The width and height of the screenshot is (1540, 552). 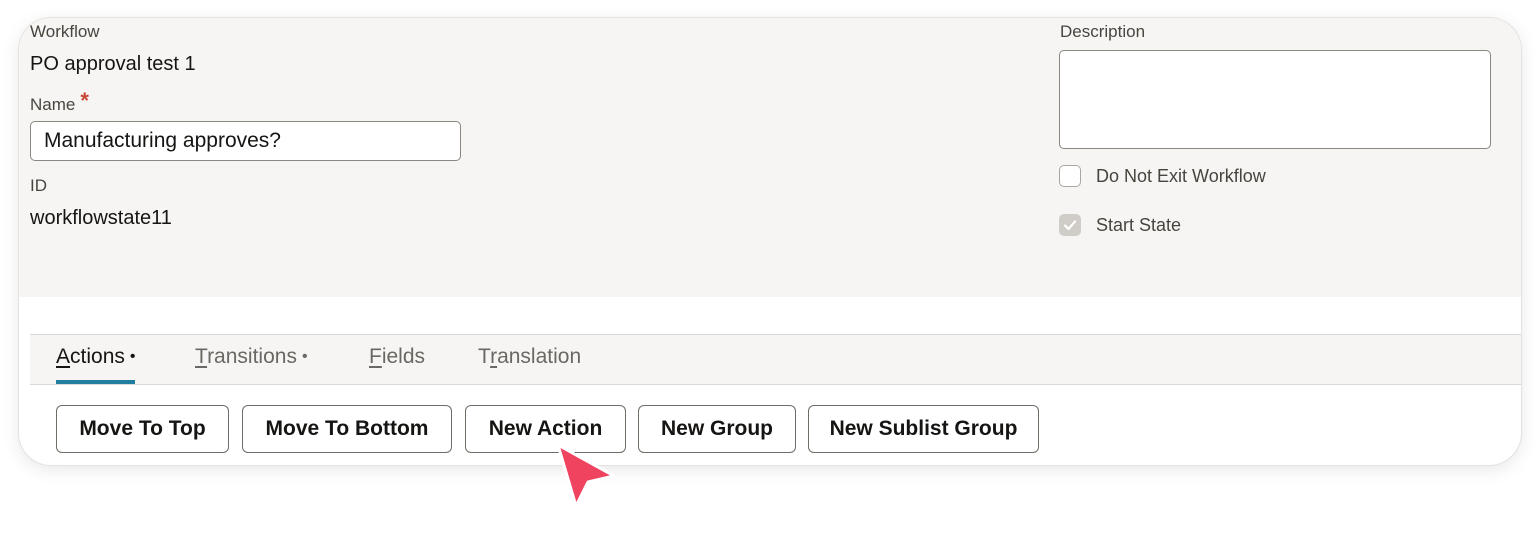 What do you see at coordinates (923, 429) in the screenshot?
I see `new-sublist-group-button: New Sublist Group` at bounding box center [923, 429].